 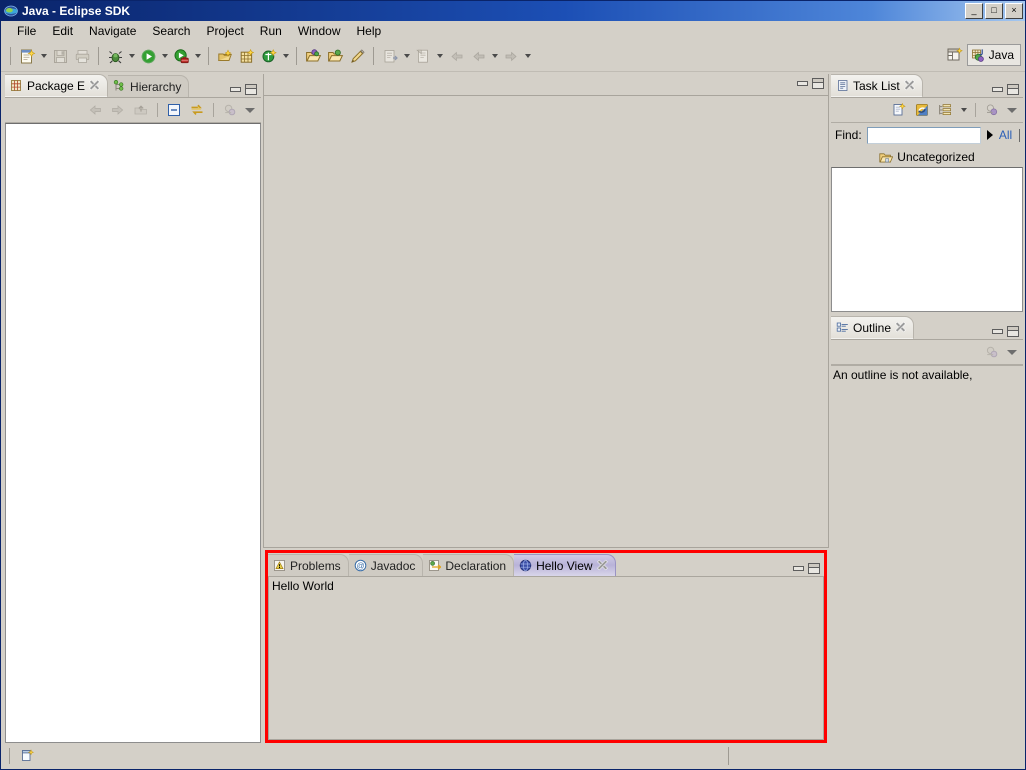 I want to click on task-list-items, so click(x=927, y=239).